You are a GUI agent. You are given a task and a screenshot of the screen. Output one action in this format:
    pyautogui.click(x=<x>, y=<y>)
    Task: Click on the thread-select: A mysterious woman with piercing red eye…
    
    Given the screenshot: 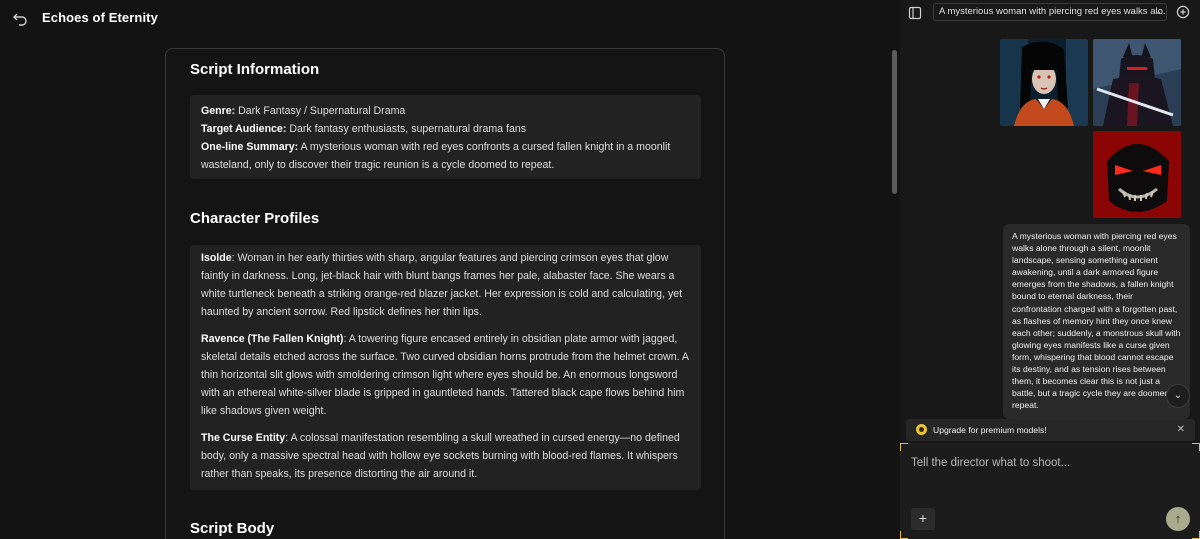 What is the action you would take?
    pyautogui.click(x=1050, y=12)
    